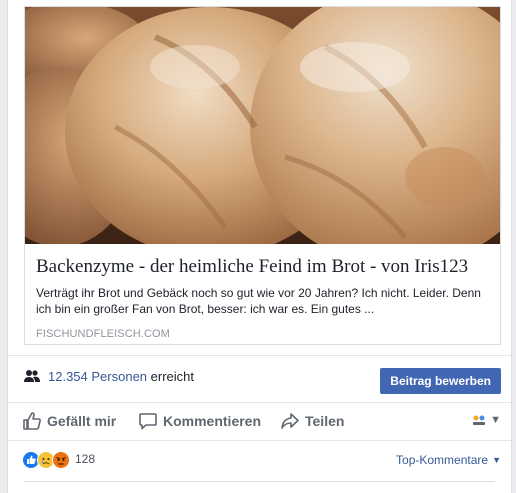  Describe the element at coordinates (32, 376) in the screenshot. I see `people-icon` at that location.